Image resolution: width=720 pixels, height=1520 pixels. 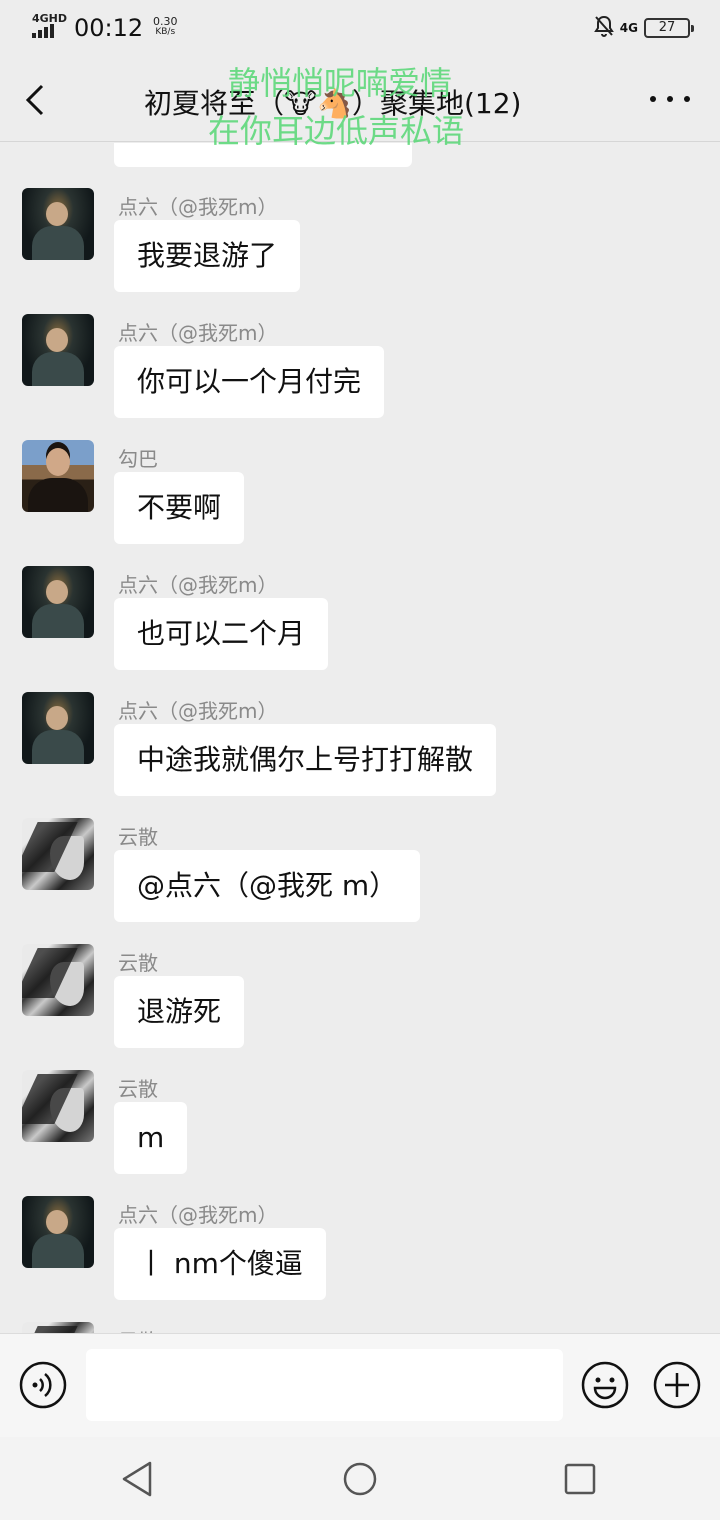 I want to click on nav-back-icon, so click(x=138, y=1479).